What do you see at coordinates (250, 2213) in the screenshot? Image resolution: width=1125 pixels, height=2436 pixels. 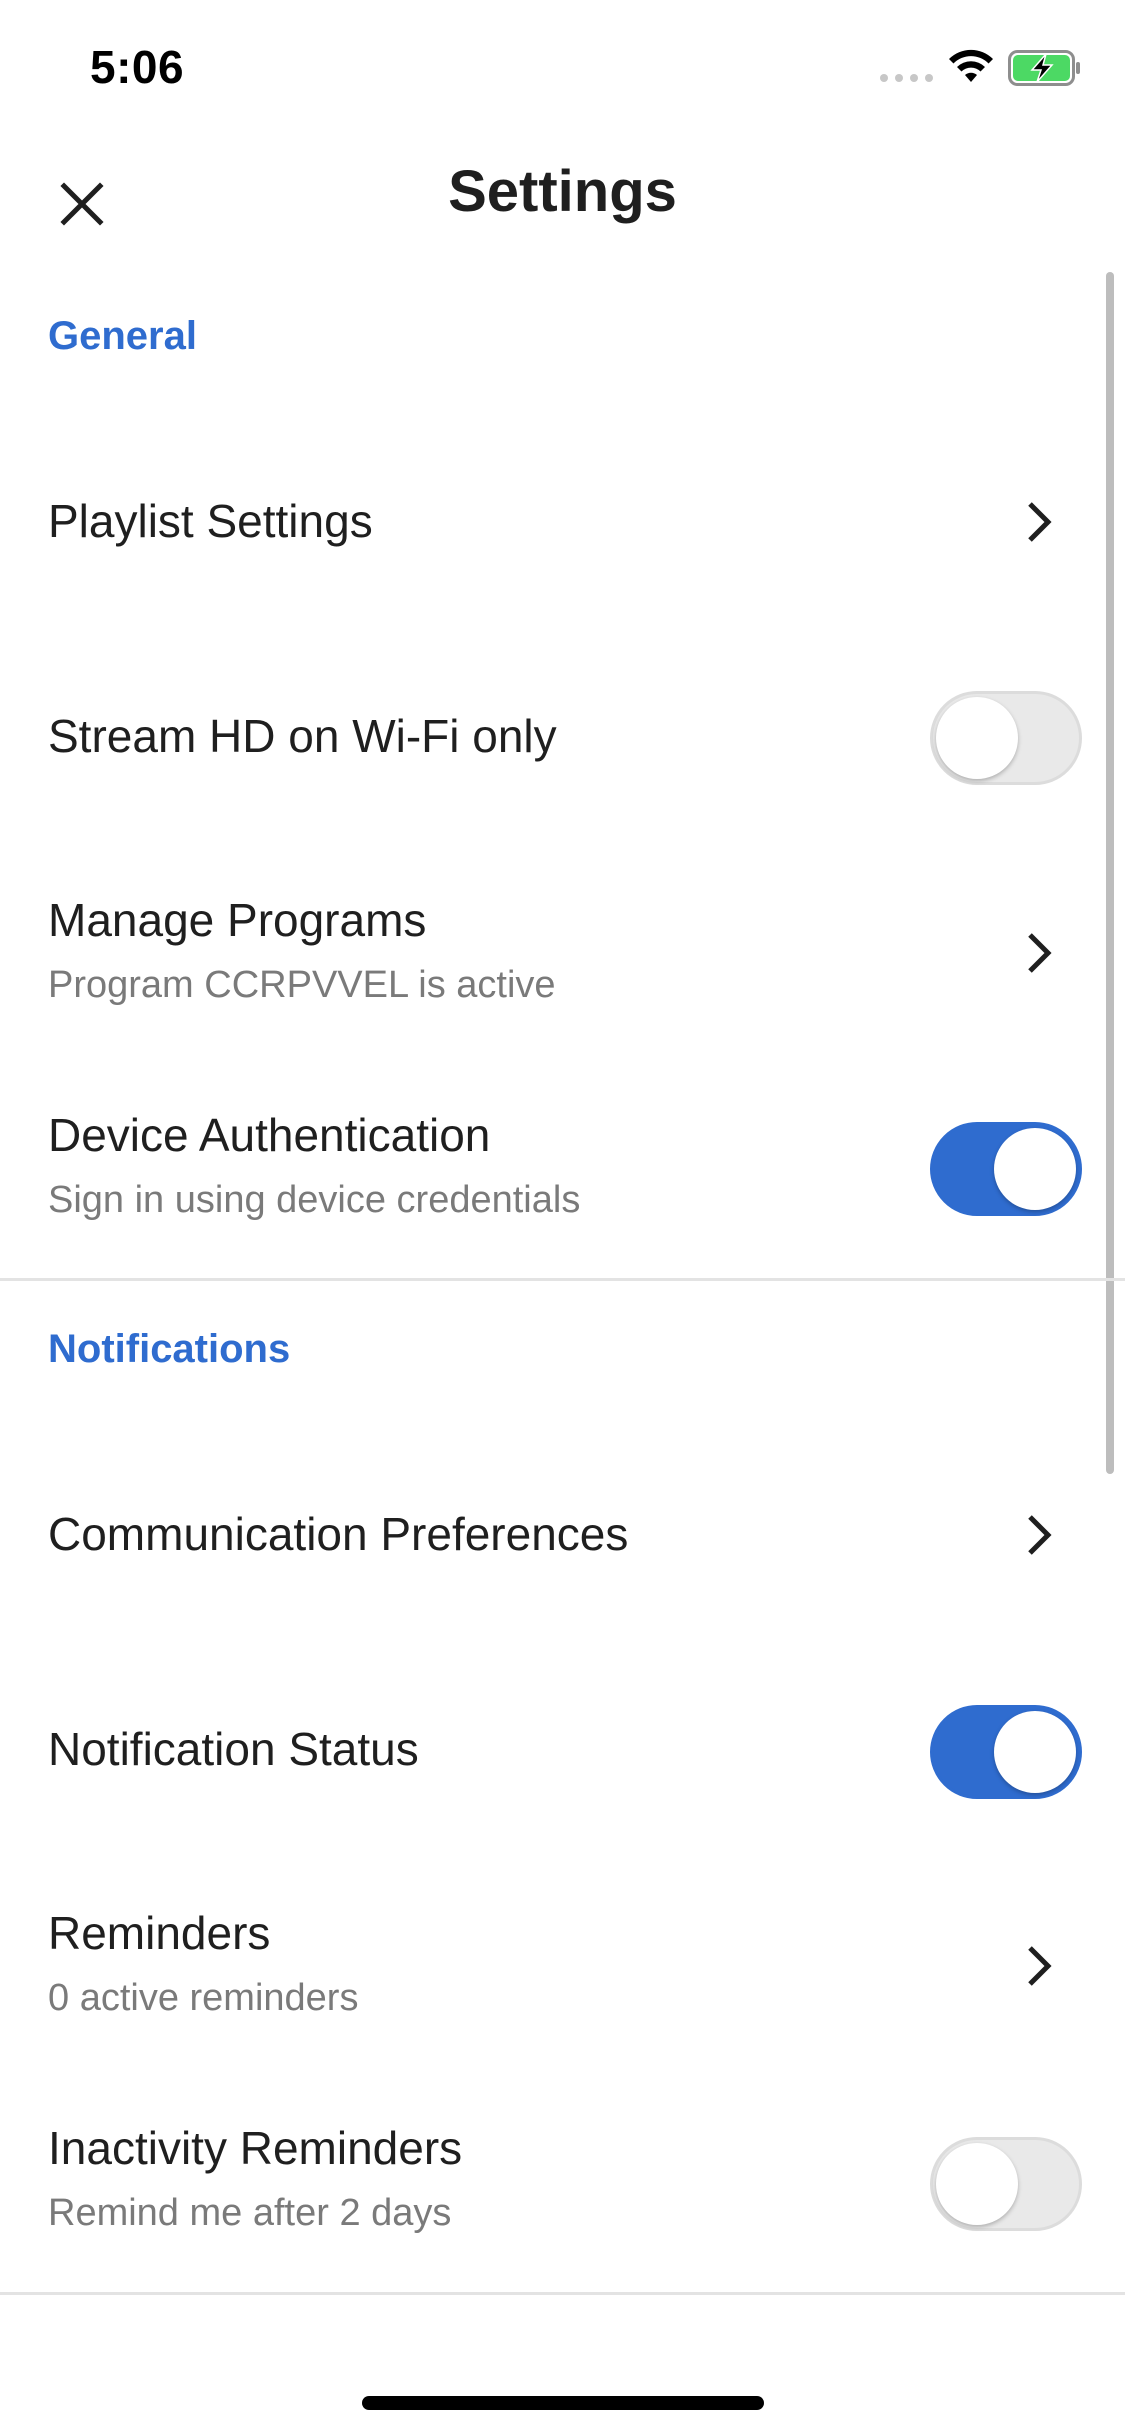 I see `inactivity-reminders-subtitle: Remind me after 2 days` at bounding box center [250, 2213].